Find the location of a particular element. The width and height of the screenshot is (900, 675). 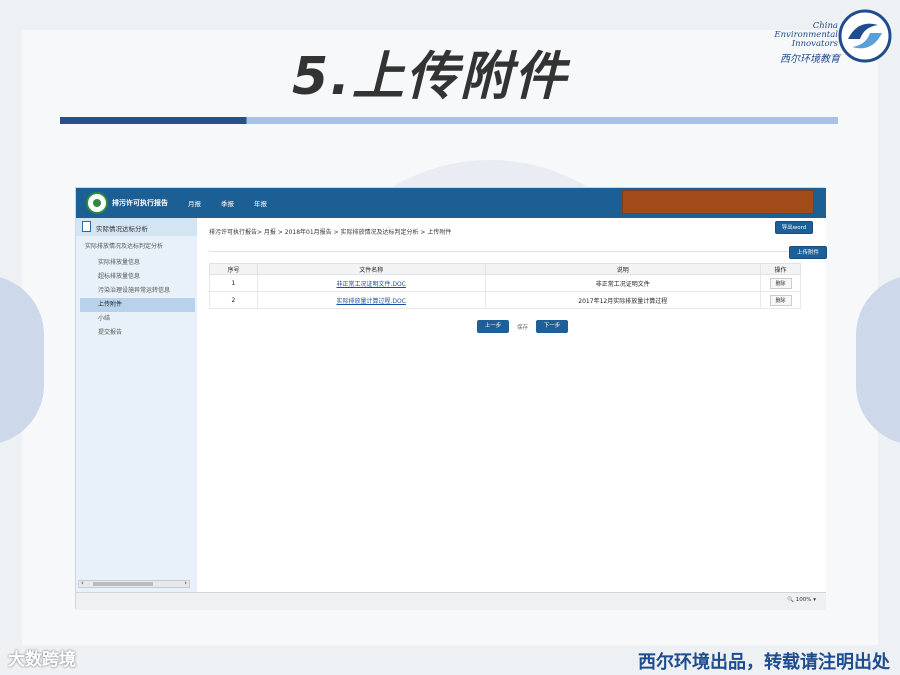

row-index: 2 is located at coordinates (233, 300).